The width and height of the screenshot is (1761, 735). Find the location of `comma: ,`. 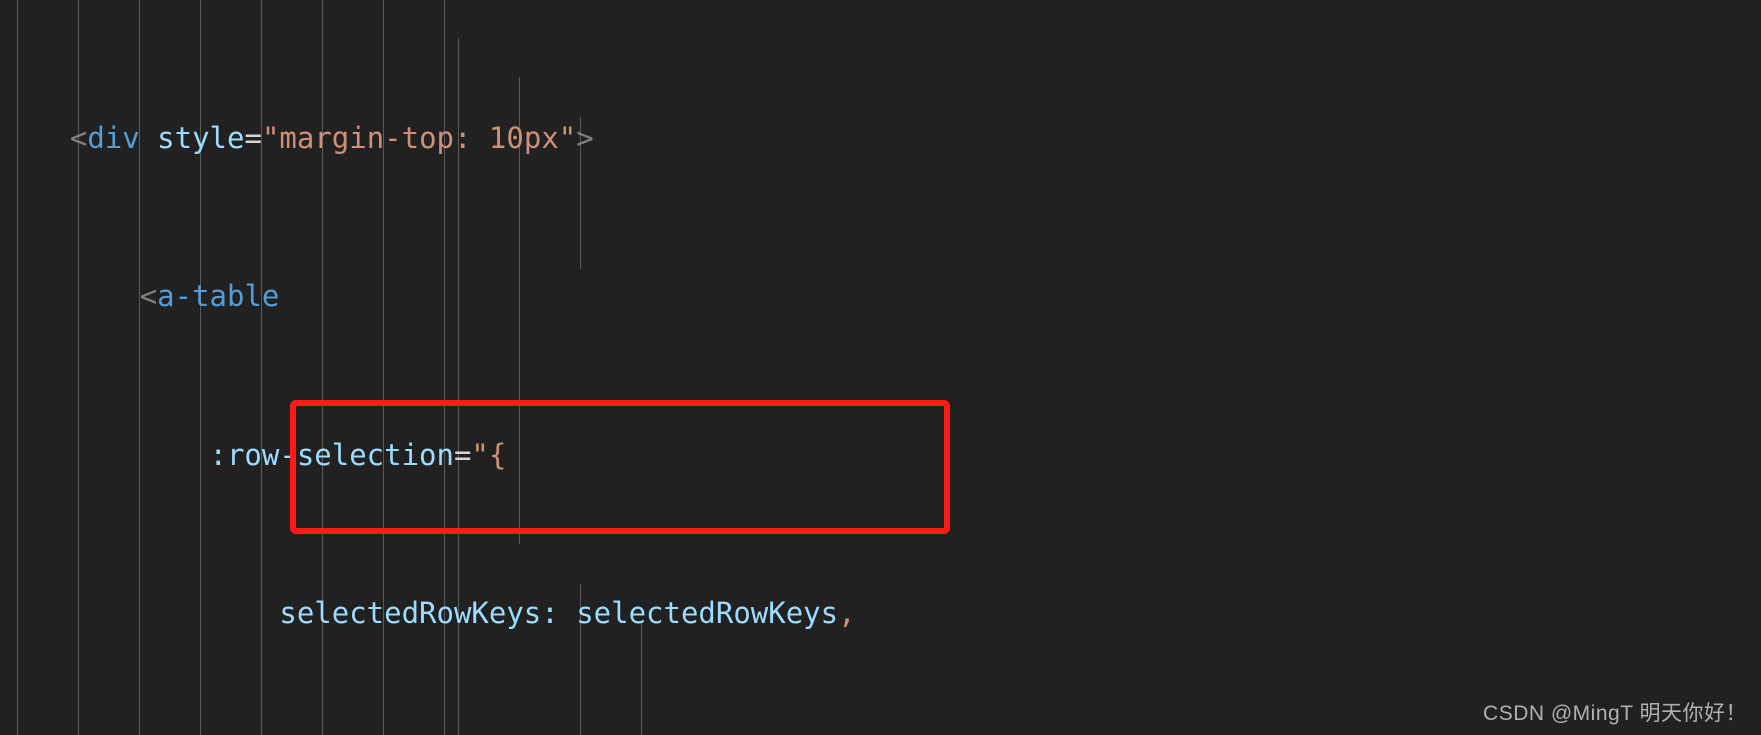

comma: , is located at coordinates (847, 612).